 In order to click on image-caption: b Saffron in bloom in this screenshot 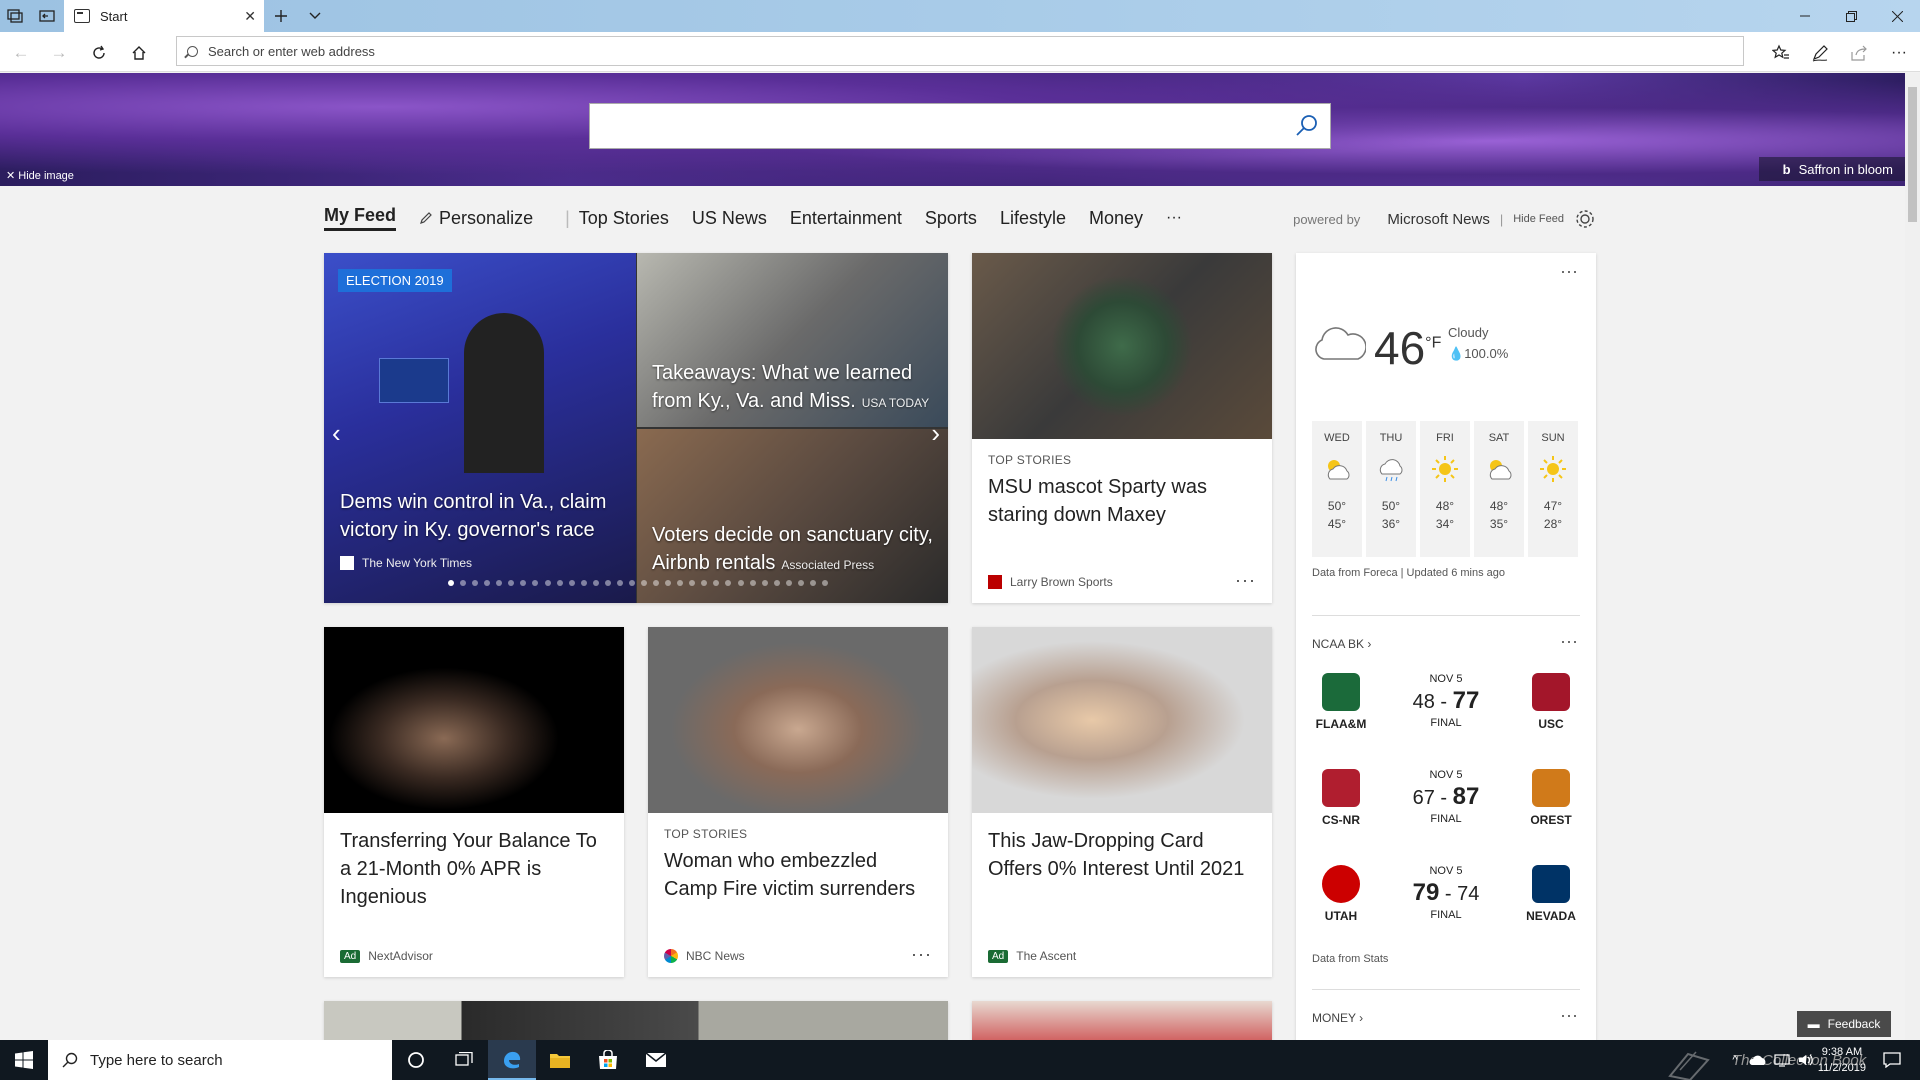, I will do `click(1831, 169)`.